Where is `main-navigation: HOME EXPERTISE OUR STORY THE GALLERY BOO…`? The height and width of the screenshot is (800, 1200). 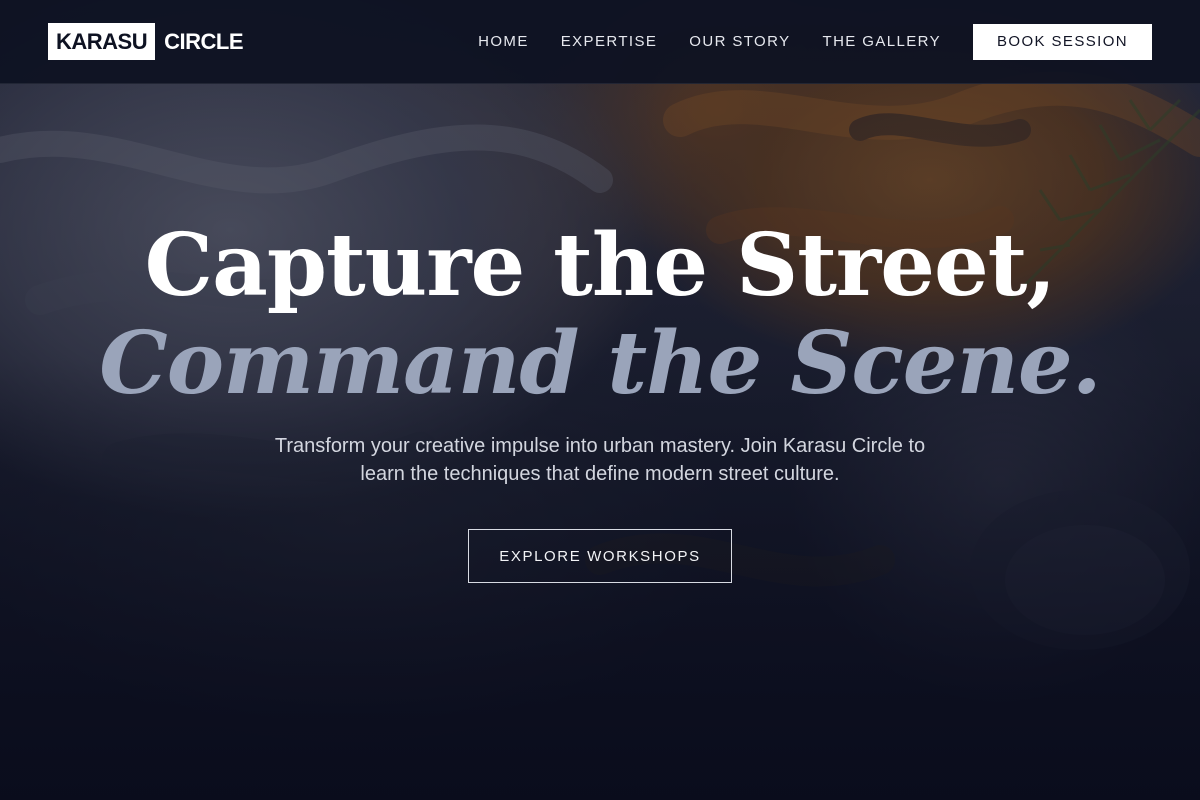 main-navigation: HOME EXPERTISE OUR STORY THE GALLERY BOO… is located at coordinates (815, 42).